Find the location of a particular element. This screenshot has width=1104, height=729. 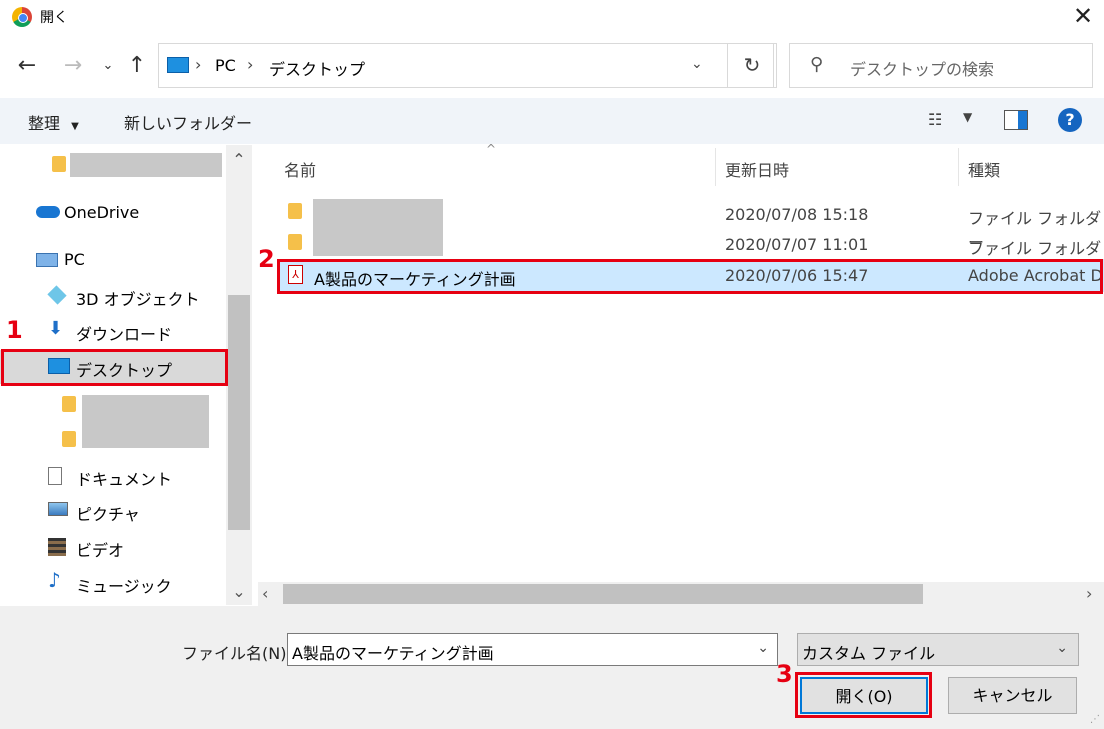

annotation-number-2: 2 is located at coordinates (266, 259).